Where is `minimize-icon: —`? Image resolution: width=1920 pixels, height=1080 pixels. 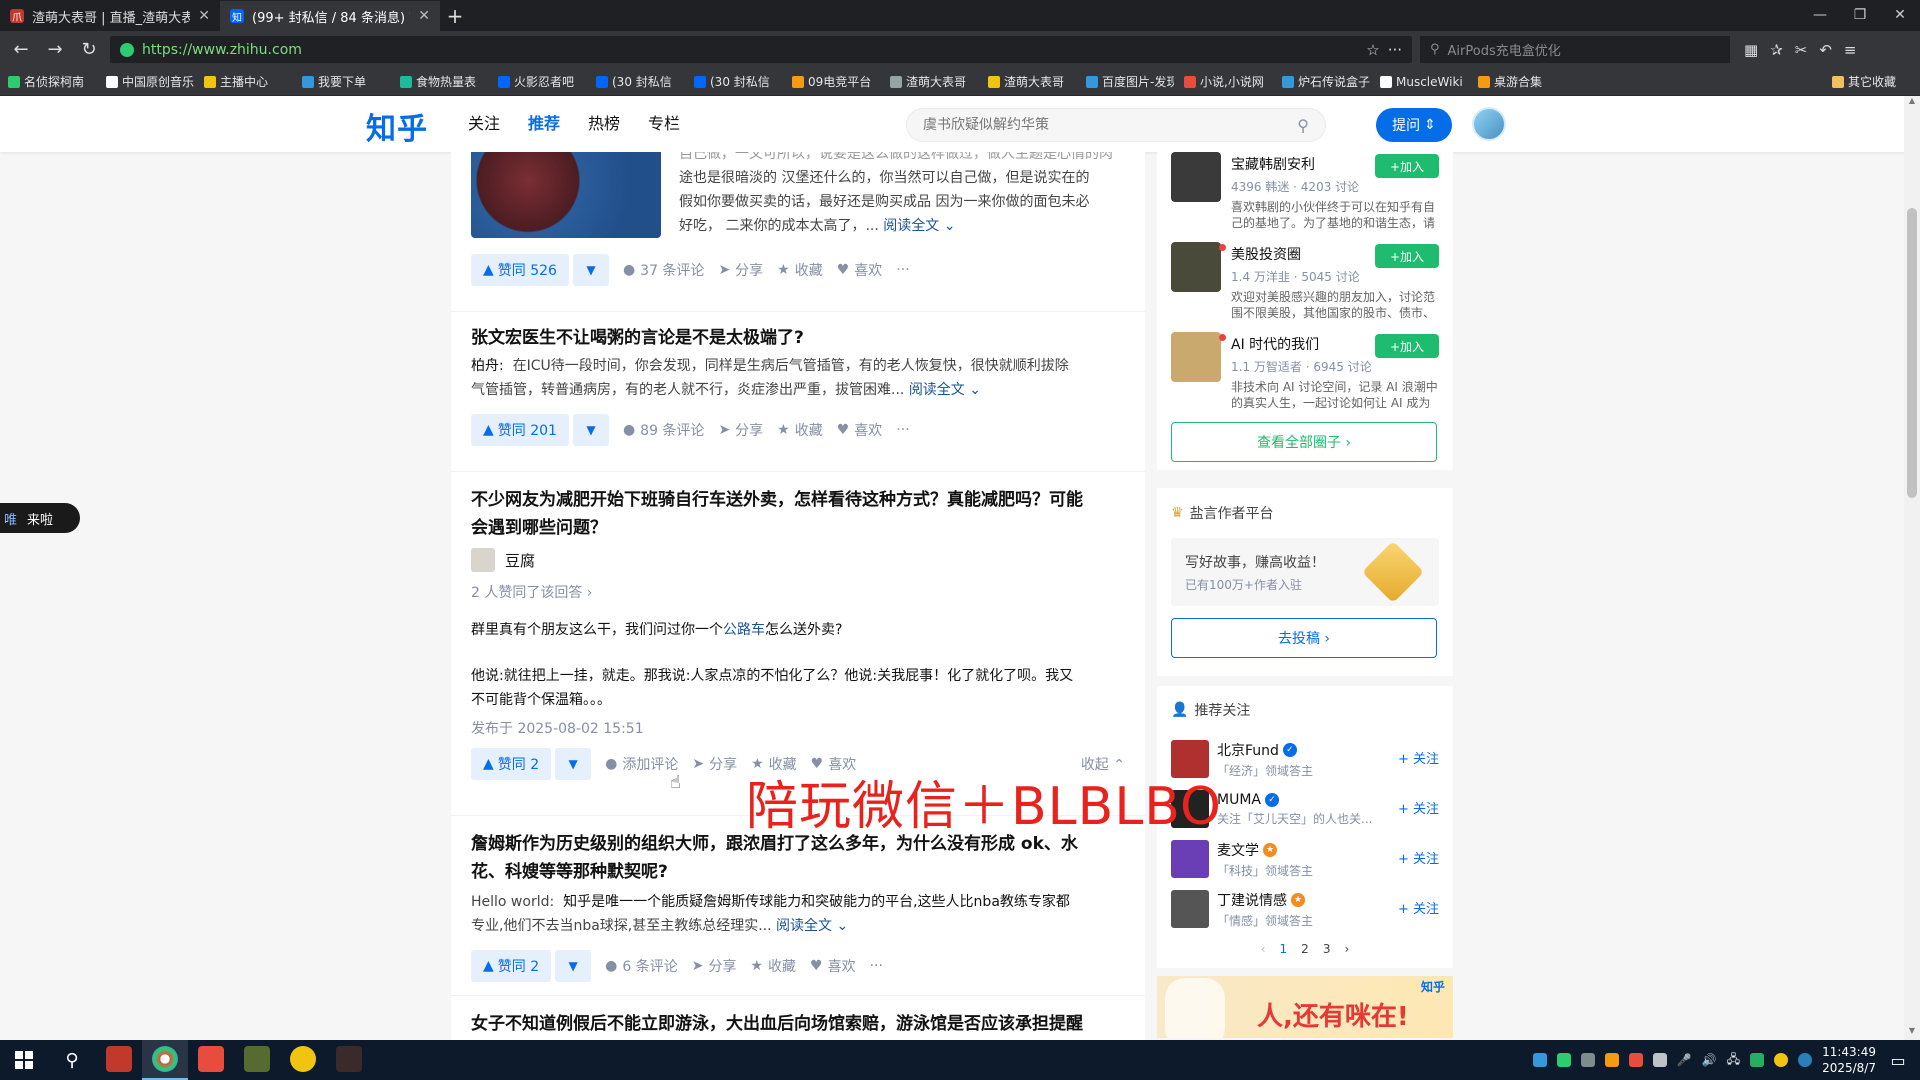 minimize-icon: — is located at coordinates (1820, 15).